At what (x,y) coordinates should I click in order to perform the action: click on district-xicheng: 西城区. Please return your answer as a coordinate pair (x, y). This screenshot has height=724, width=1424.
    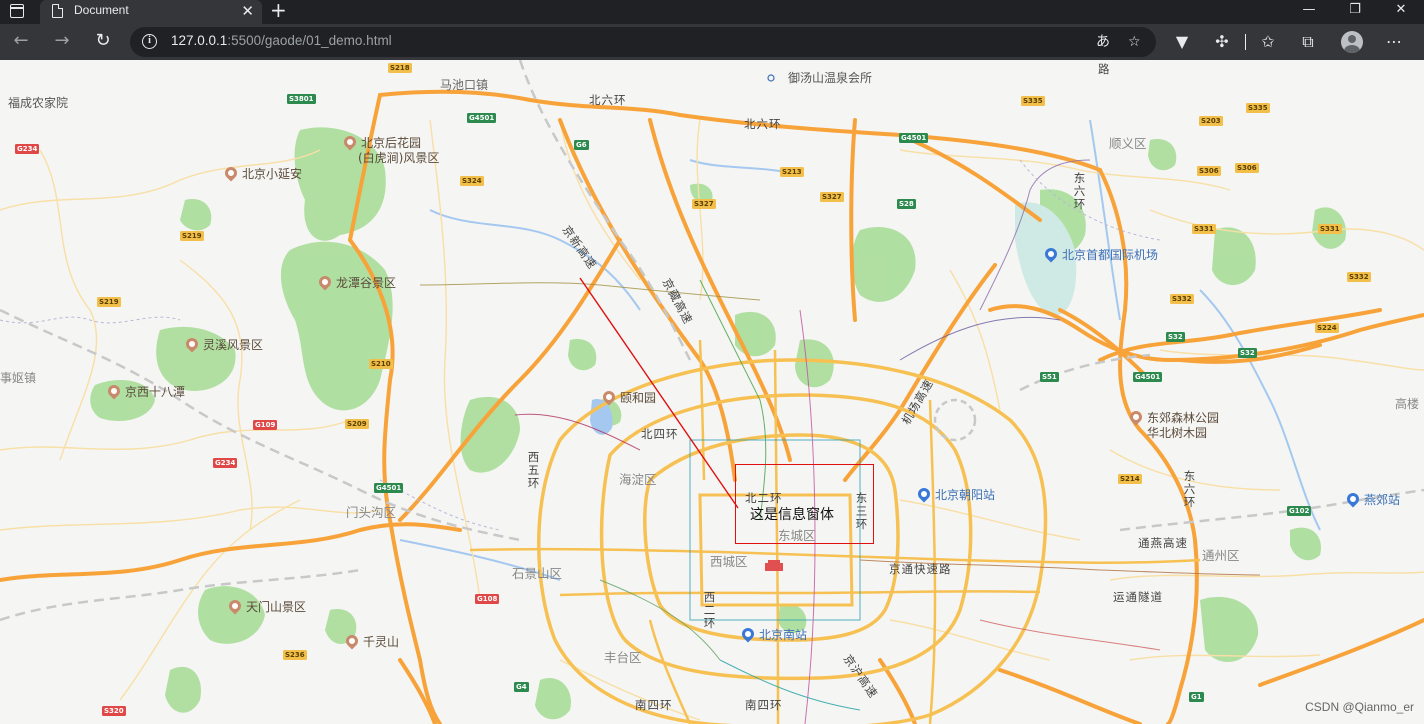
    Looking at the image, I should click on (729, 561).